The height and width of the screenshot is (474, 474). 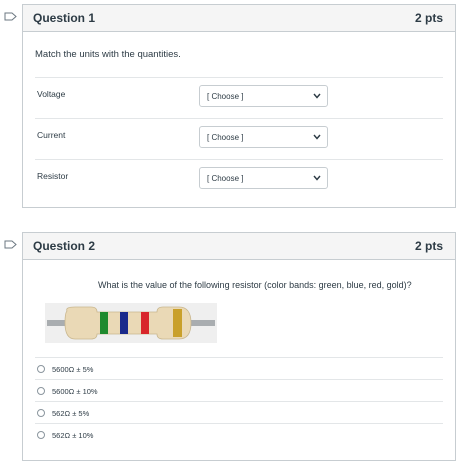 What do you see at coordinates (239, 368) in the screenshot?
I see `answer-option-1: 5600Ω ± 5%` at bounding box center [239, 368].